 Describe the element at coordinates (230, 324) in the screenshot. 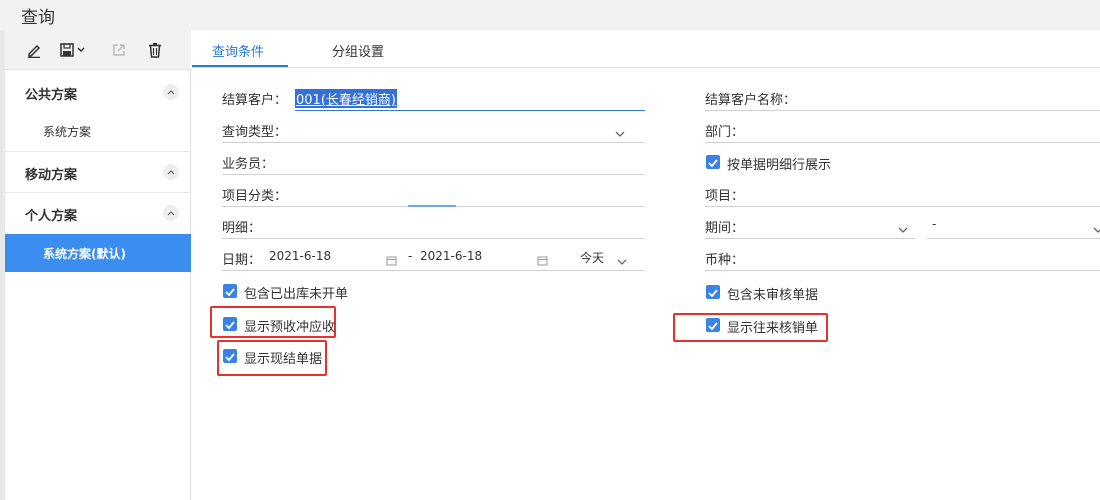

I see `checkbox-show-prepaid-offset` at that location.